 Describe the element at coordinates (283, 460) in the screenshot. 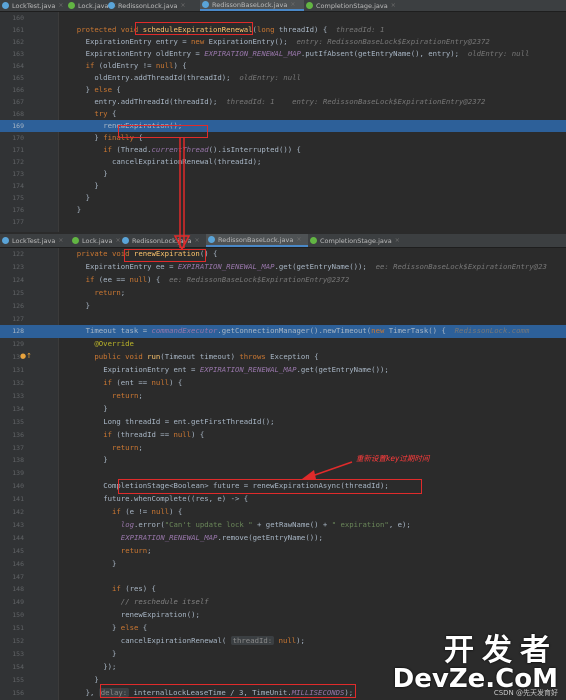

I see `code-line: 138}` at that location.